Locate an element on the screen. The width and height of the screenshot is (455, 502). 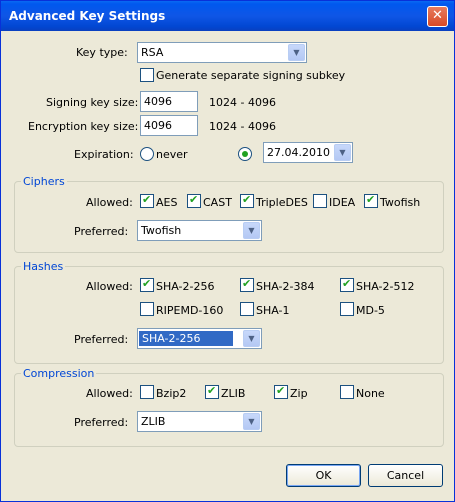
cipher-aes-checkbox: ✔ is located at coordinates (147, 200).